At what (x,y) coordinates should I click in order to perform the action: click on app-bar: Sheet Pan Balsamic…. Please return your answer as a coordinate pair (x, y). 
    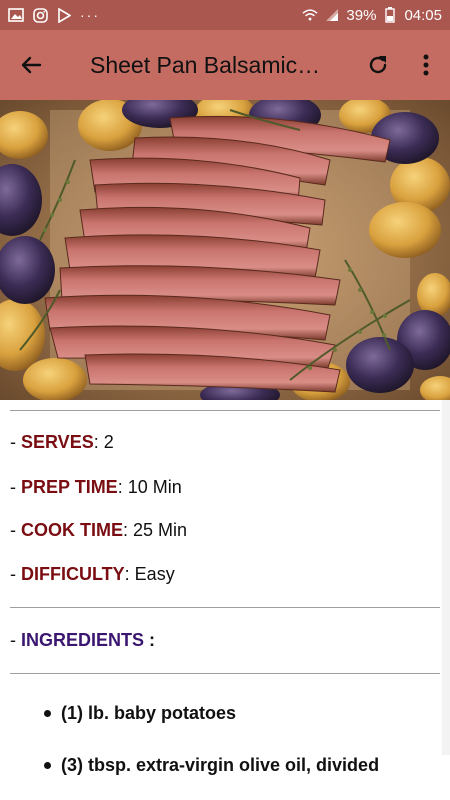
    Looking at the image, I should click on (225, 65).